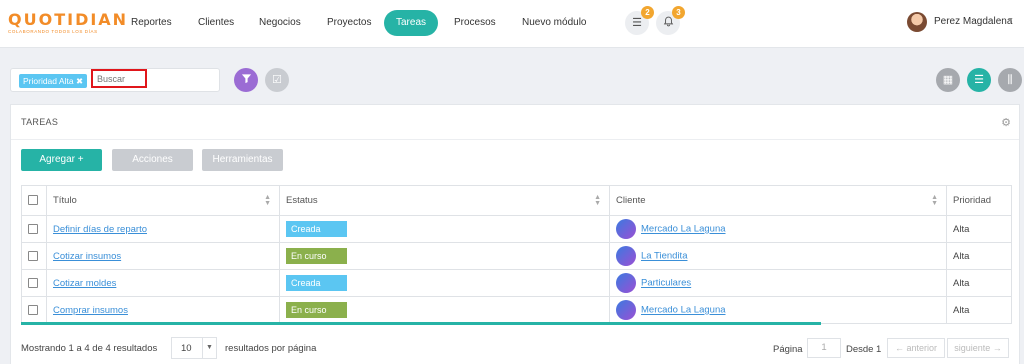  What do you see at coordinates (186, 348) in the screenshot?
I see `per-page-value: 10` at bounding box center [186, 348].